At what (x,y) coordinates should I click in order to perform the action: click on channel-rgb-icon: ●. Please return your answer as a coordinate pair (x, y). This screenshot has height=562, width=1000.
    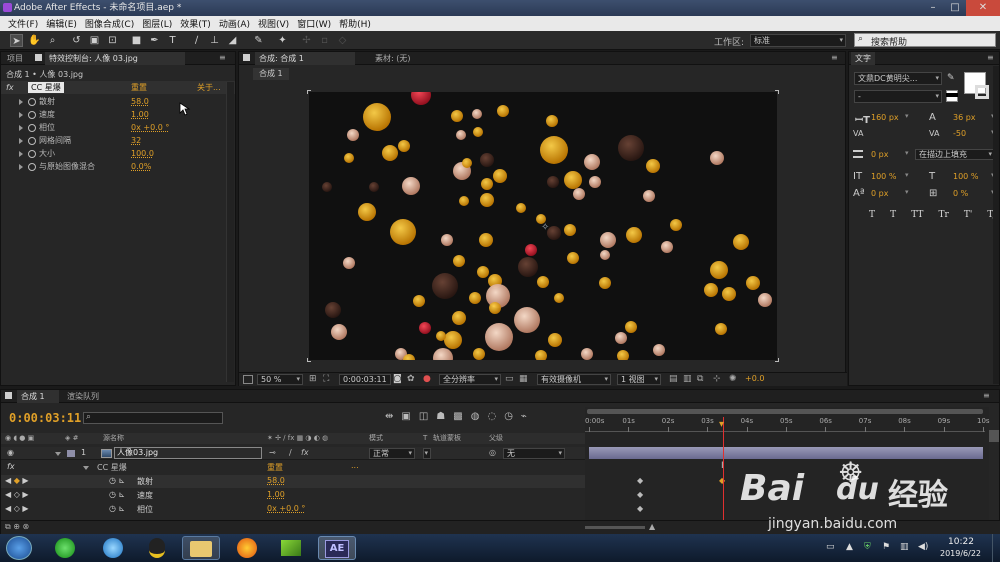
    Looking at the image, I should click on (427, 379).